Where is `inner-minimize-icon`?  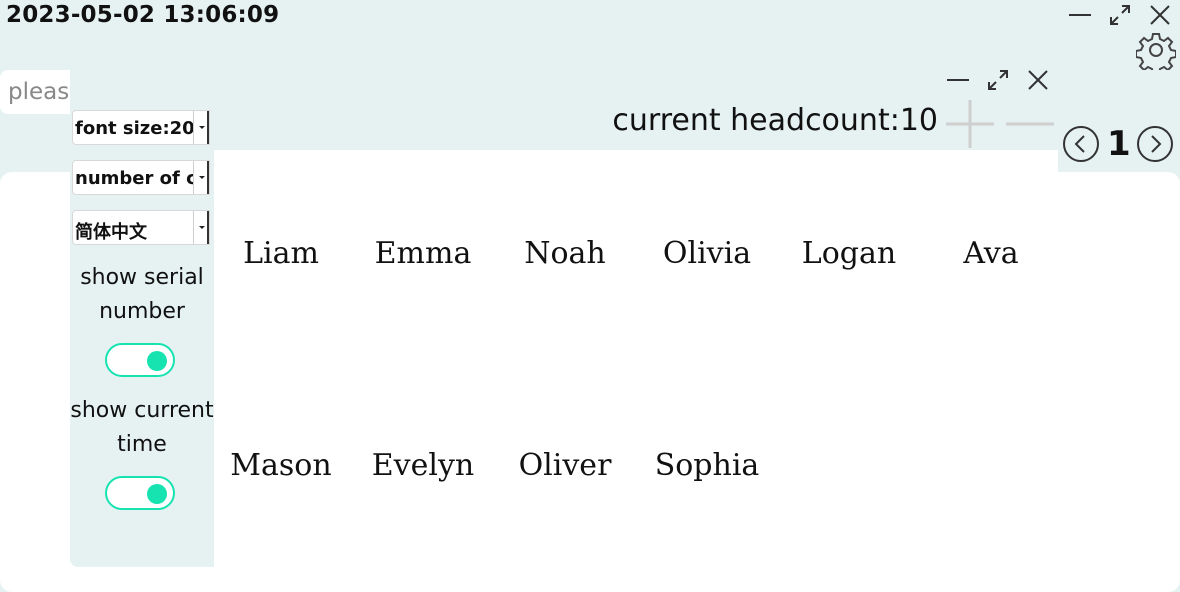 inner-minimize-icon is located at coordinates (958, 80).